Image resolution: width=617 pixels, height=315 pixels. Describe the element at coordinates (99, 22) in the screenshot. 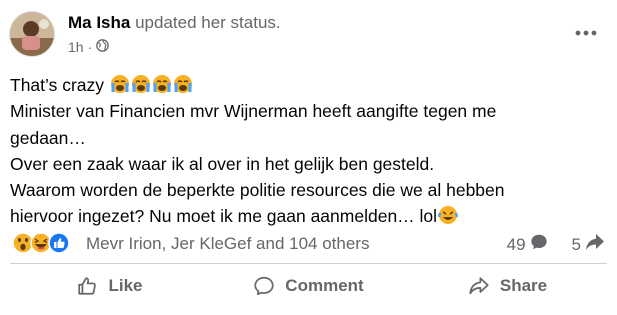

I see `author-name: Ma Isha` at that location.